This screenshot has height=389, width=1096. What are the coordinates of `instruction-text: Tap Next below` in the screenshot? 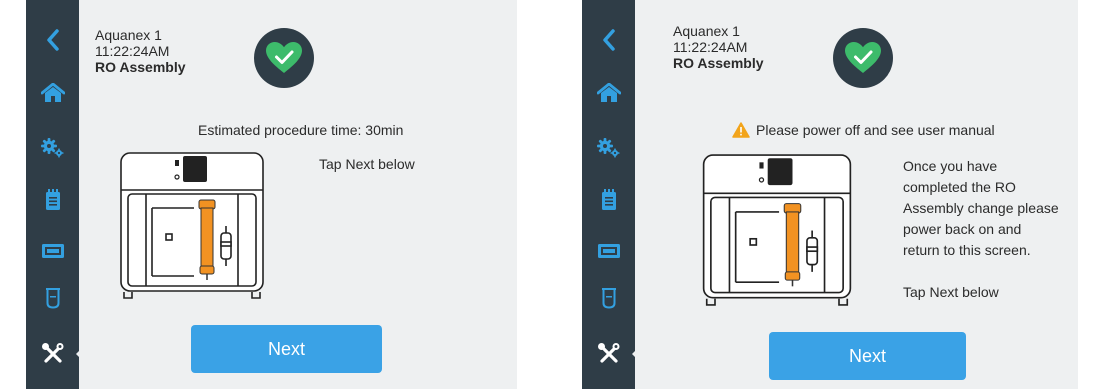 It's located at (367, 164).